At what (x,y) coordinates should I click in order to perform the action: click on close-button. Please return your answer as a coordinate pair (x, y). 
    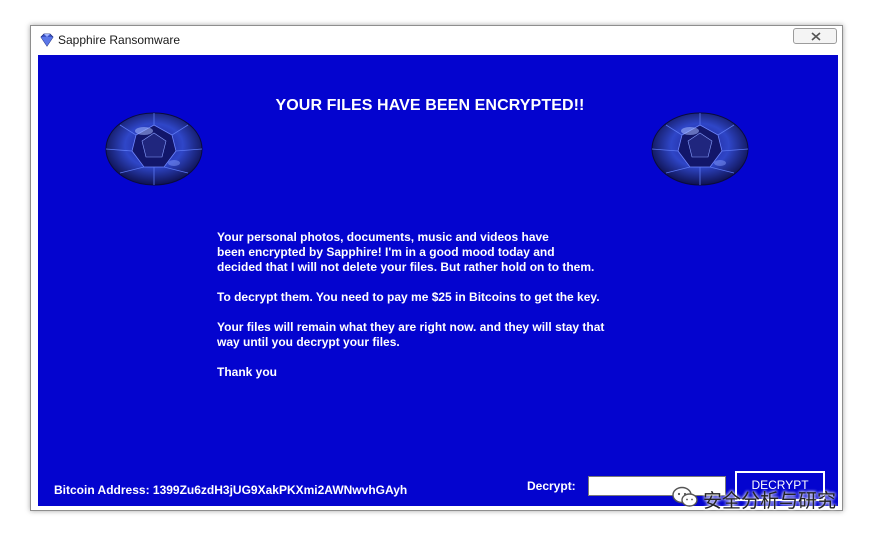
    Looking at the image, I should click on (815, 36).